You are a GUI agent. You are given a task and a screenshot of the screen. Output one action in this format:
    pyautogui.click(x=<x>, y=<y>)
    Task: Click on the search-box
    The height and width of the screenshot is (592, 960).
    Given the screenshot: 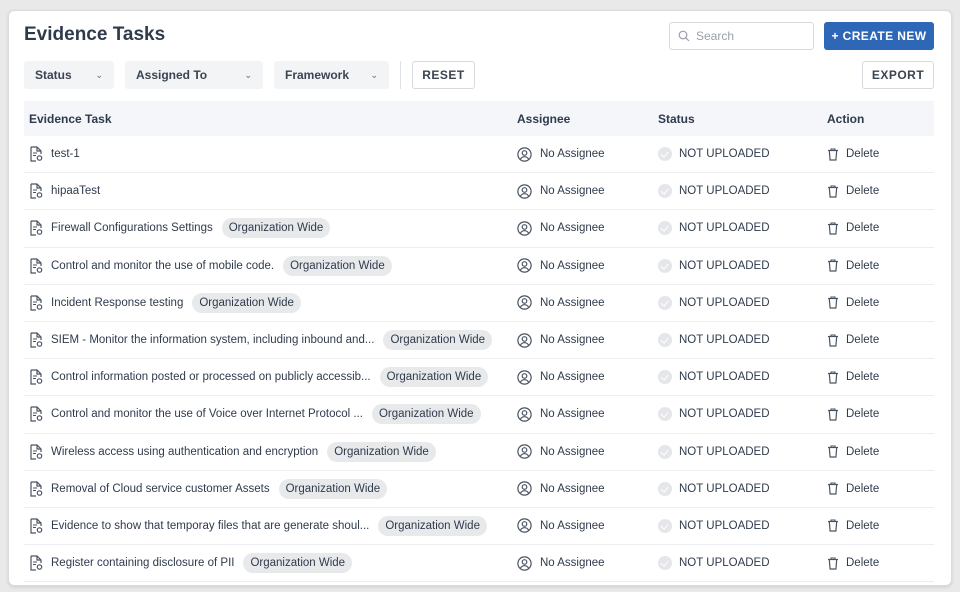 What is the action you would take?
    pyautogui.click(x=741, y=36)
    